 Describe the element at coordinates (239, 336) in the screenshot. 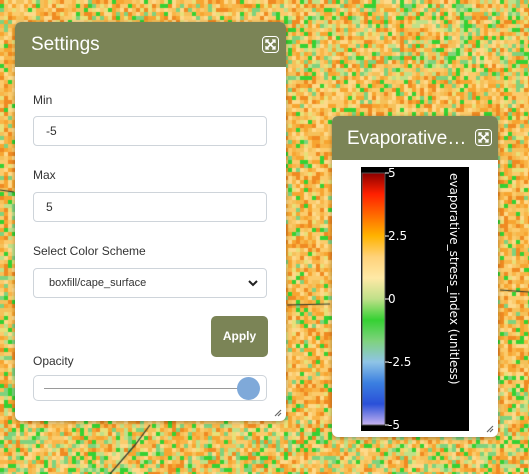

I see `apply-button: Apply` at that location.